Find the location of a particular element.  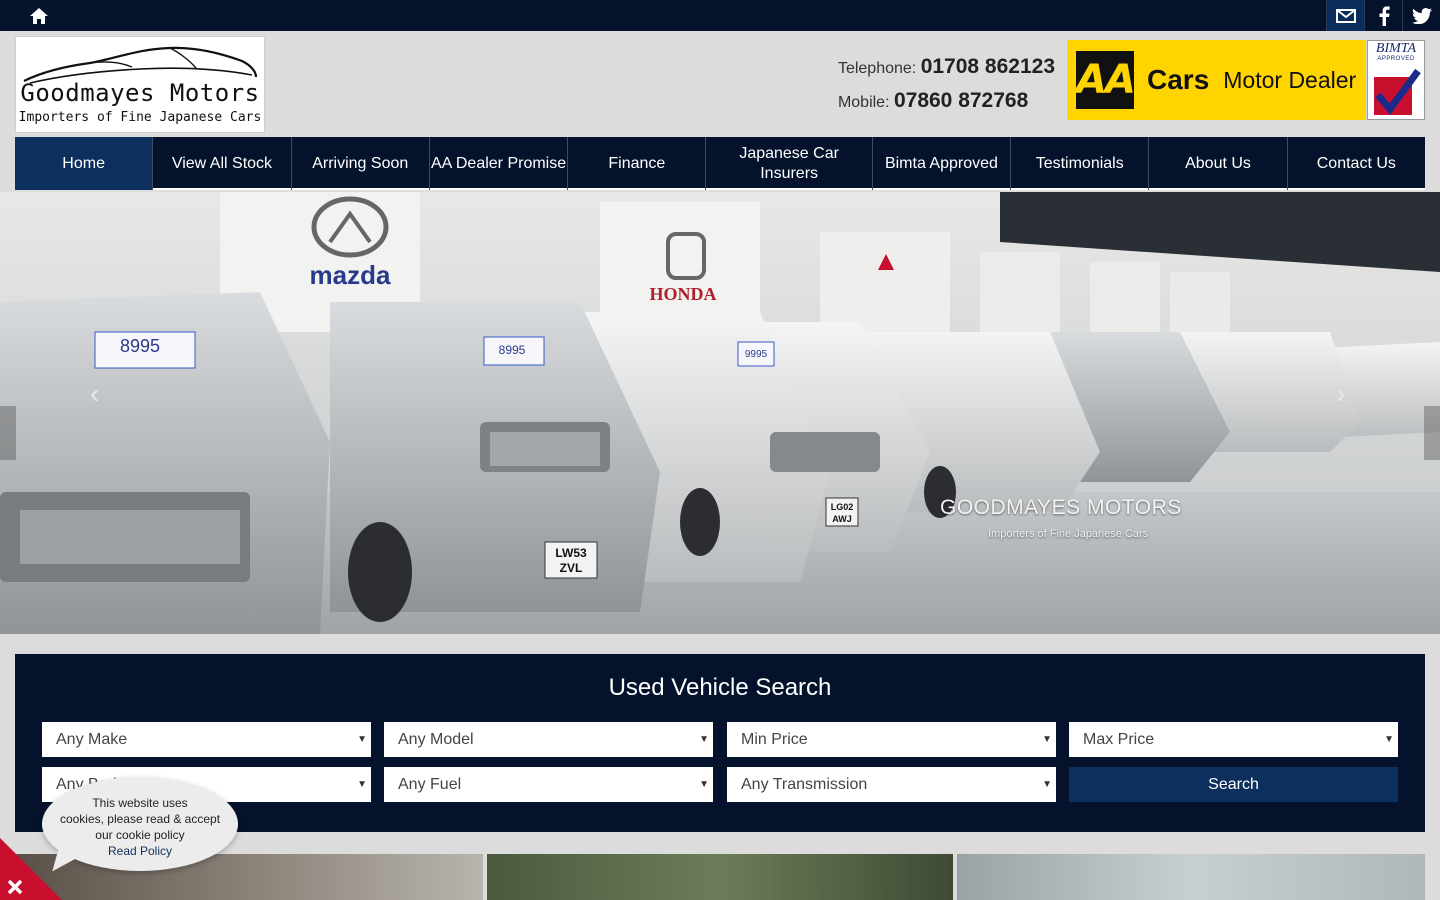

close-icon is located at coordinates (31, 869).